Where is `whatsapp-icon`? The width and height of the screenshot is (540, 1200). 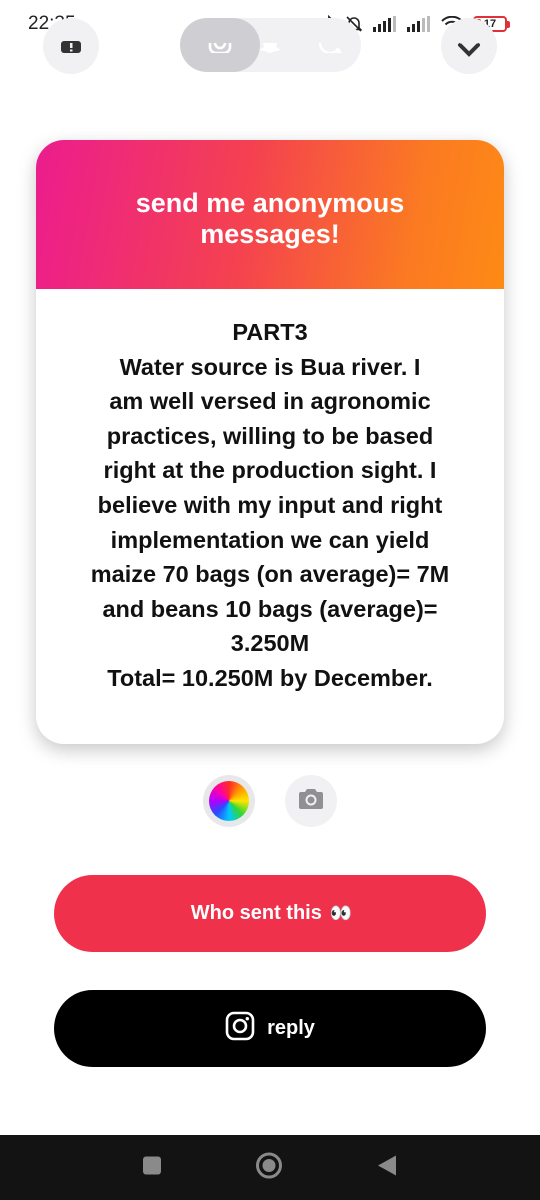 whatsapp-icon is located at coordinates (330, 49).